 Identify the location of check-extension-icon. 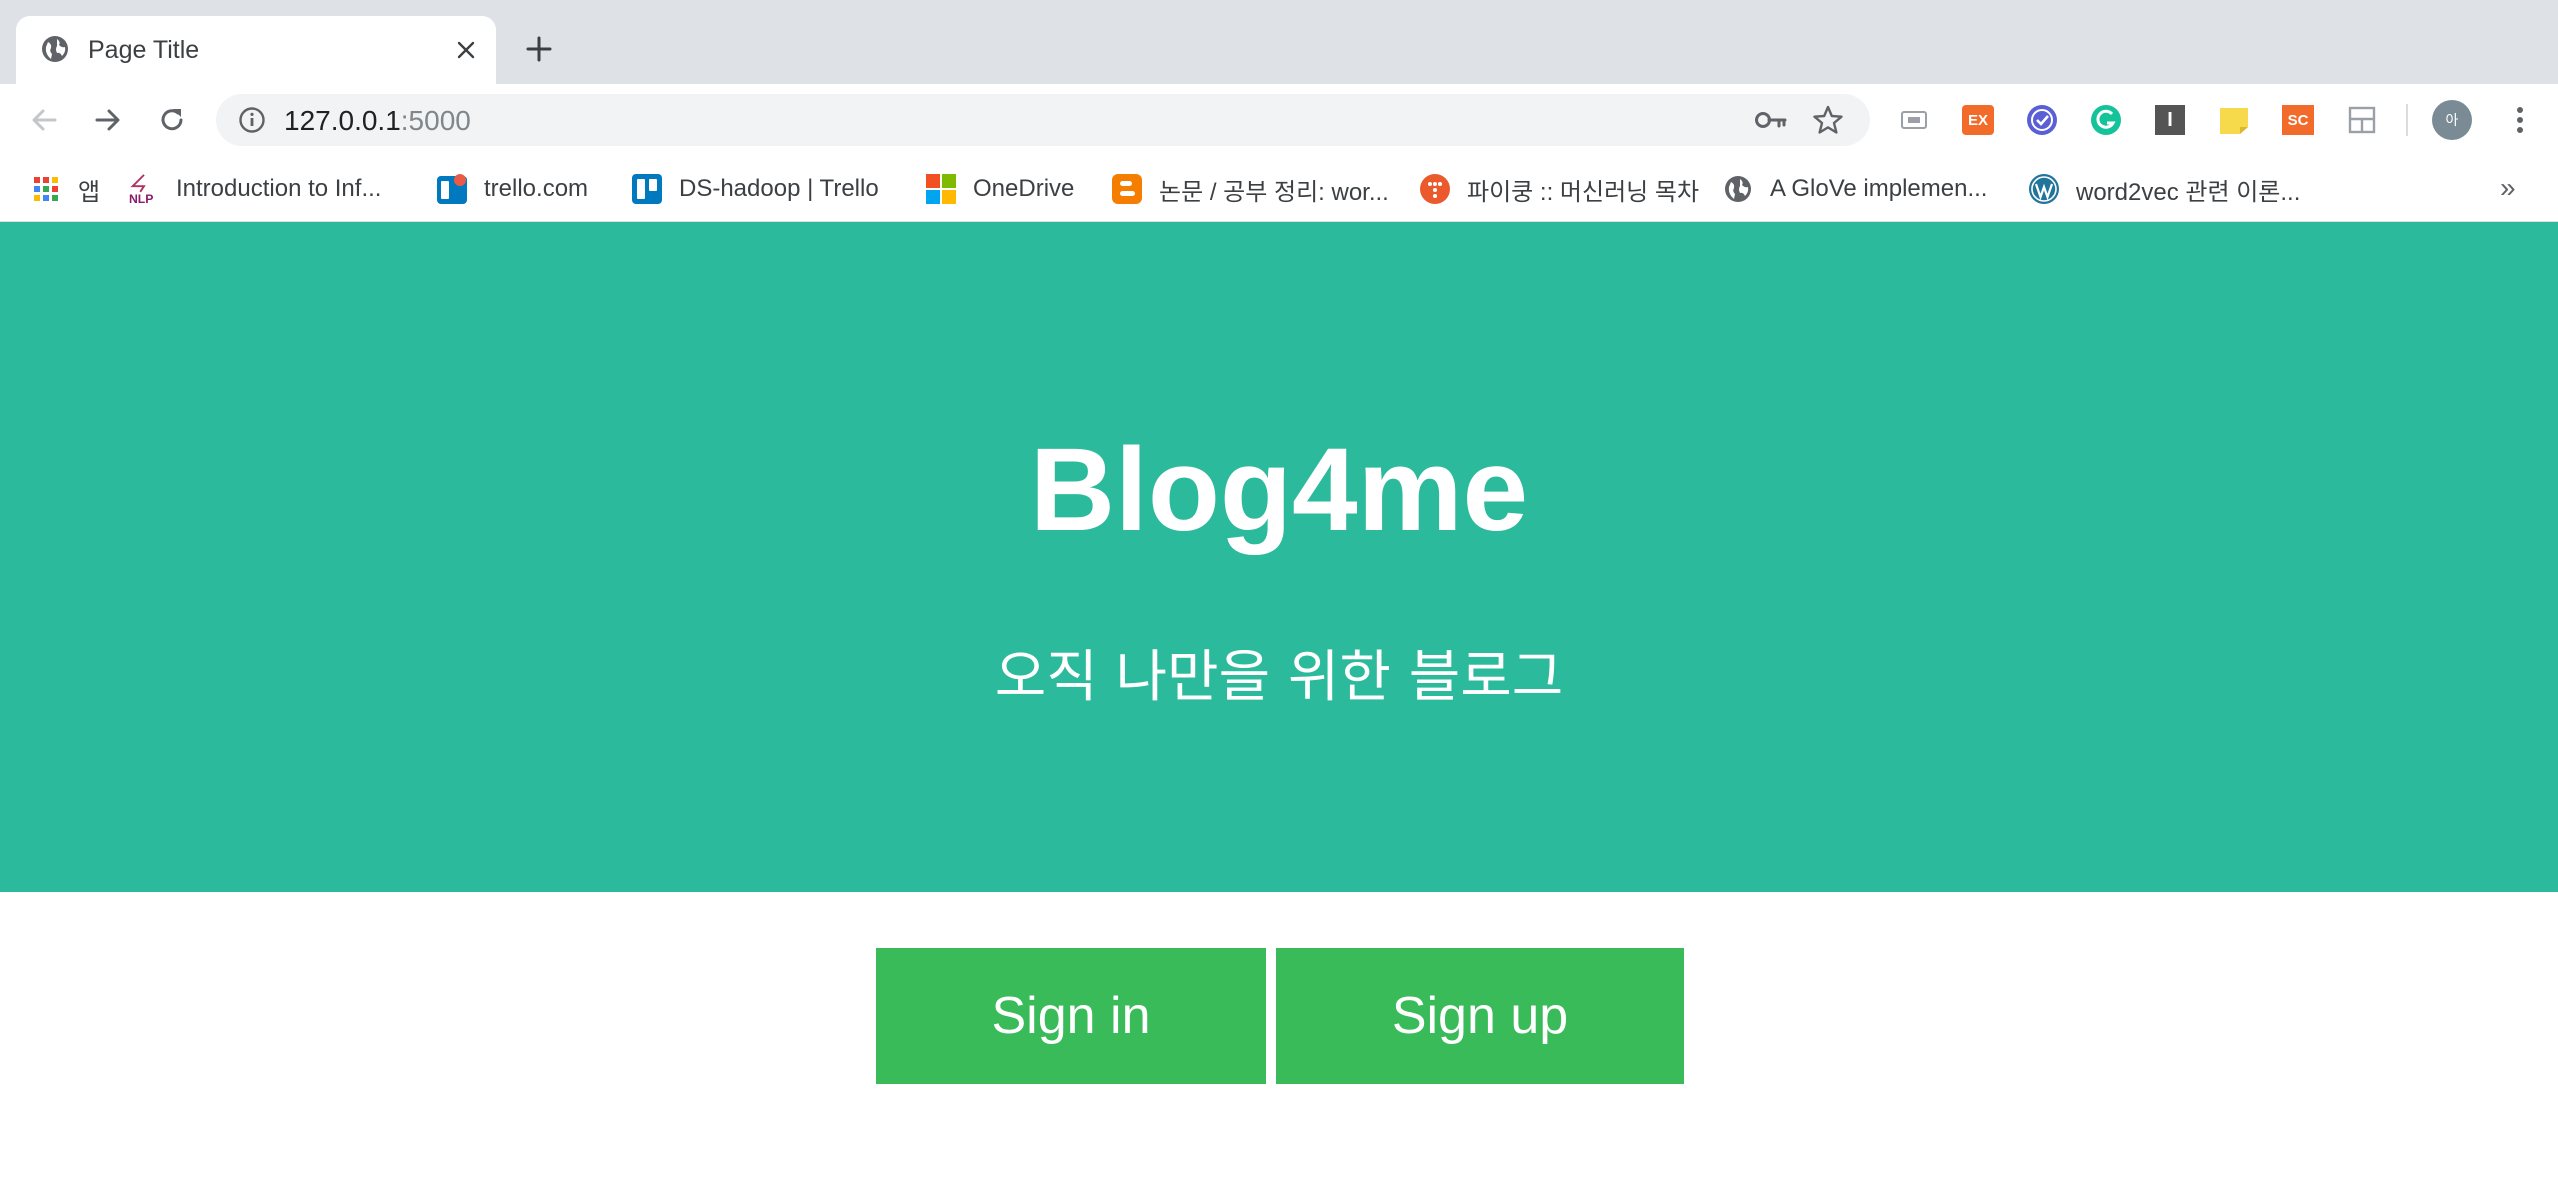
(2042, 120).